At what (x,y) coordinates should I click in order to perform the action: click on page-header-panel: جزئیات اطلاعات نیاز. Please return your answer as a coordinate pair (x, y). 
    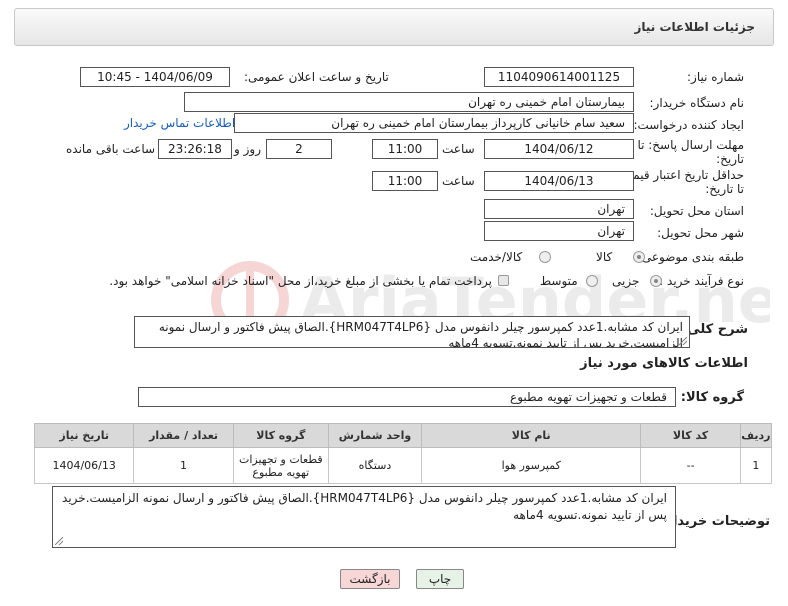
    Looking at the image, I should click on (394, 27).